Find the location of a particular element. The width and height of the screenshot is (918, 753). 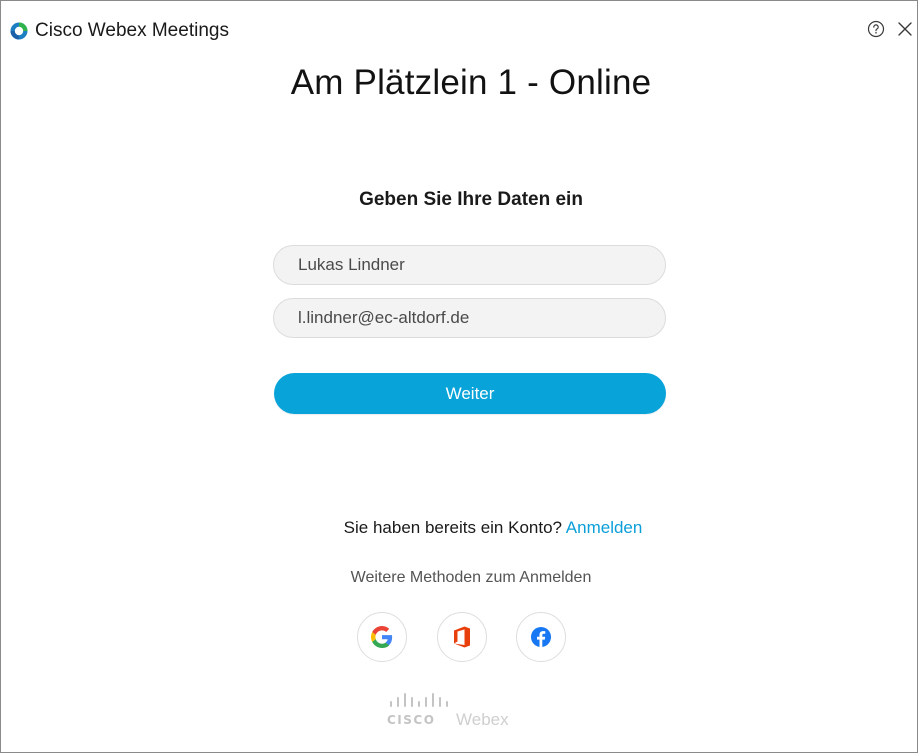

signin-prompt-row: Sie haben bereits ein Konto? Anmelden is located at coordinates (459, 528).